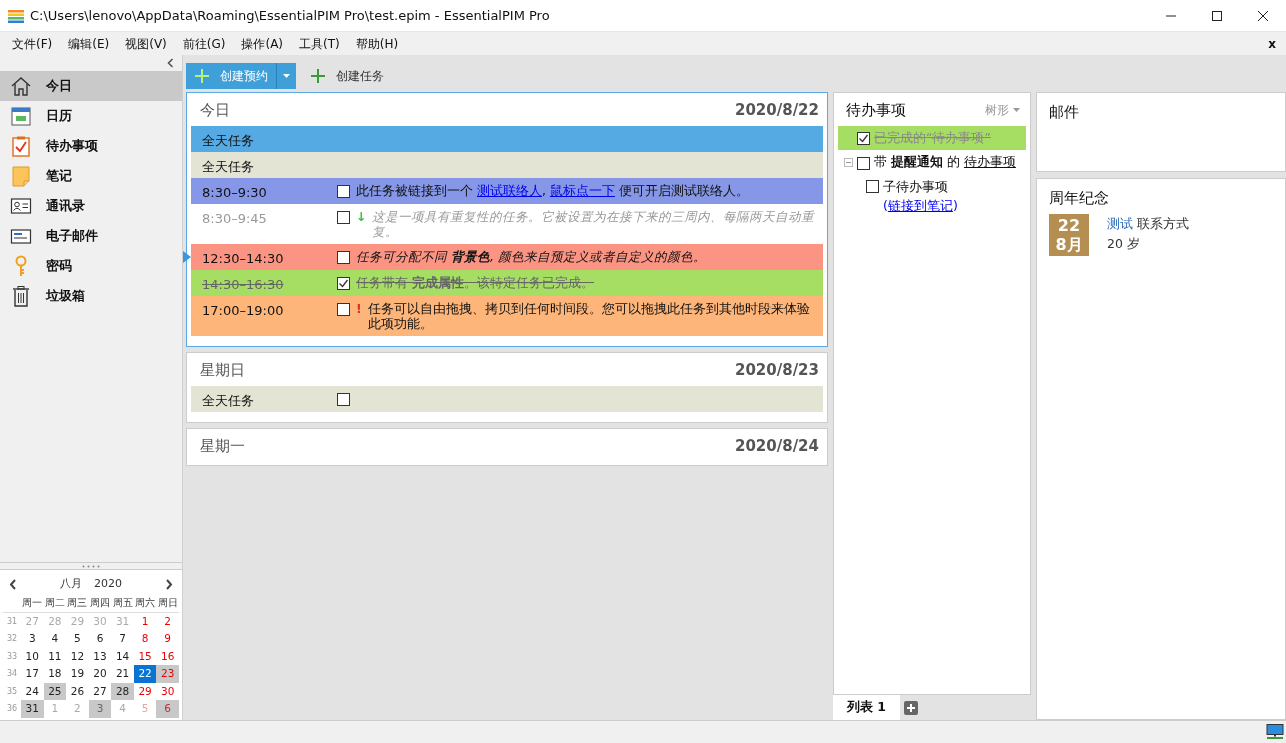 The image size is (1286, 743). Describe the element at coordinates (77, 691) in the screenshot. I see `calendar-day: 26` at that location.